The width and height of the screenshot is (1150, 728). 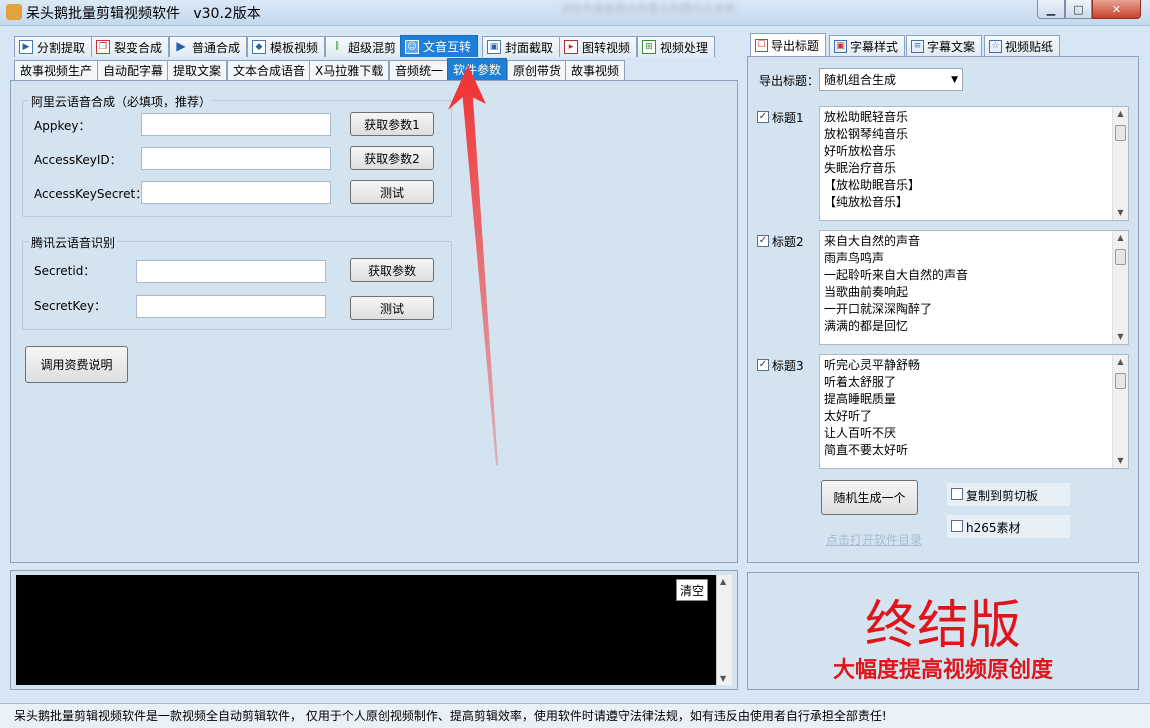 What do you see at coordinates (995, 46) in the screenshot?
I see `sticker-icon: ☆` at bounding box center [995, 46].